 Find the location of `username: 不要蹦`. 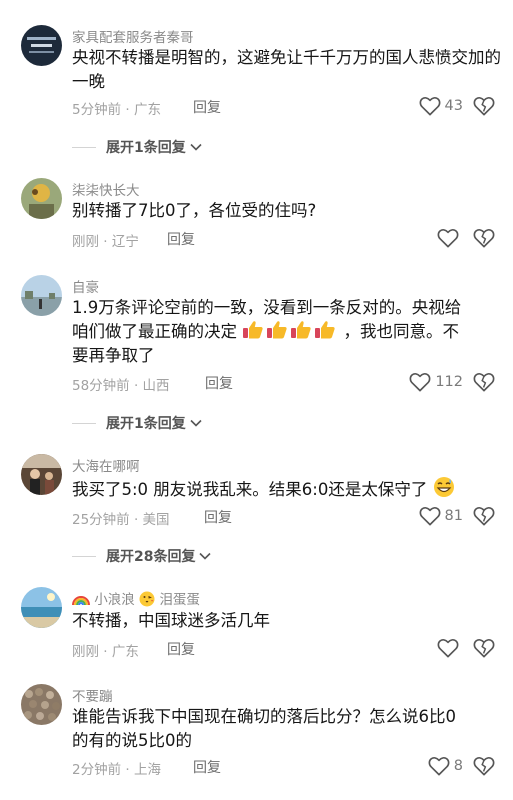

username: 不要蹦 is located at coordinates (92, 695).